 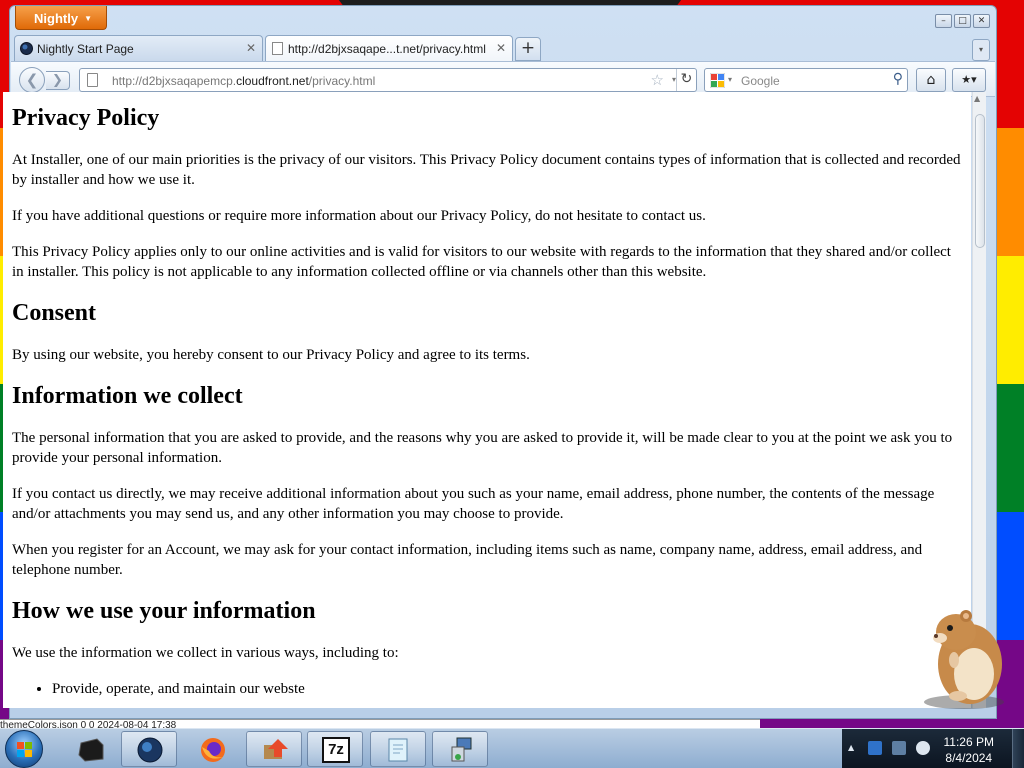 What do you see at coordinates (969, 750) in the screenshot?
I see `clock: 11:26 PM 8/4/2024` at bounding box center [969, 750].